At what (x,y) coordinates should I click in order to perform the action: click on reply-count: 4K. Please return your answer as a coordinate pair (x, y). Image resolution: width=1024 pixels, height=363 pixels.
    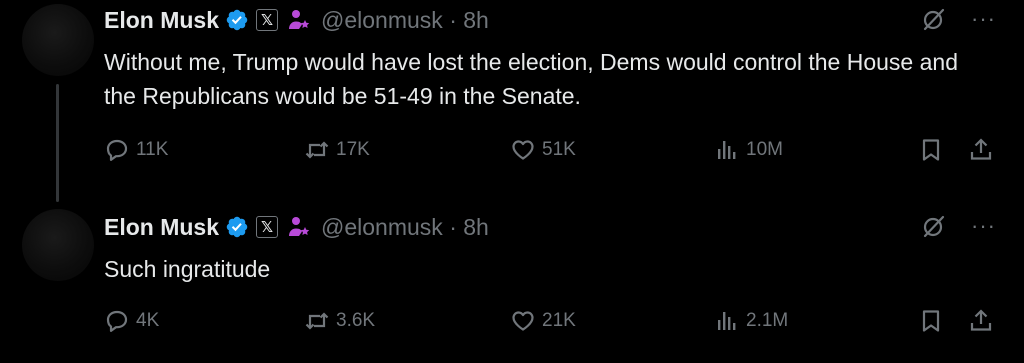
    Looking at the image, I should click on (148, 320).